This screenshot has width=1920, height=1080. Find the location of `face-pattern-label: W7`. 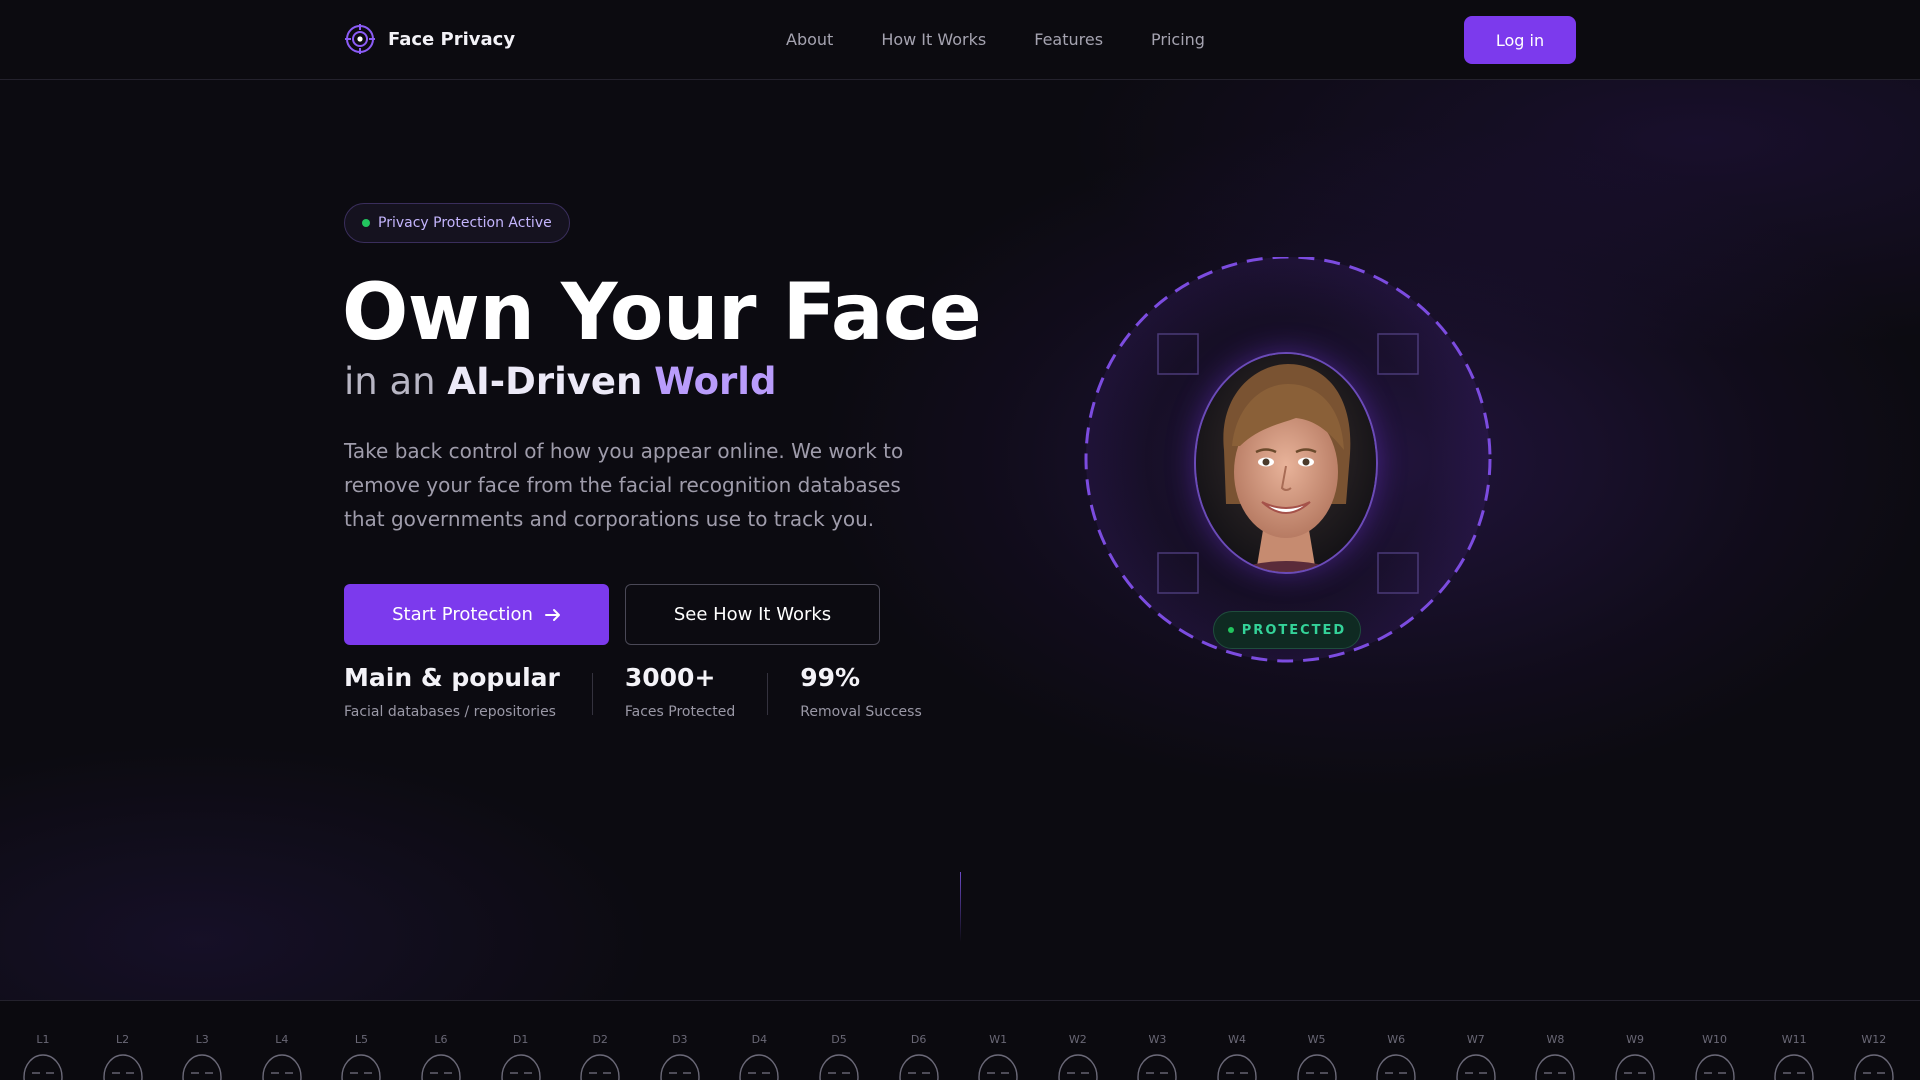

face-pattern-label: W7 is located at coordinates (1475, 1039).